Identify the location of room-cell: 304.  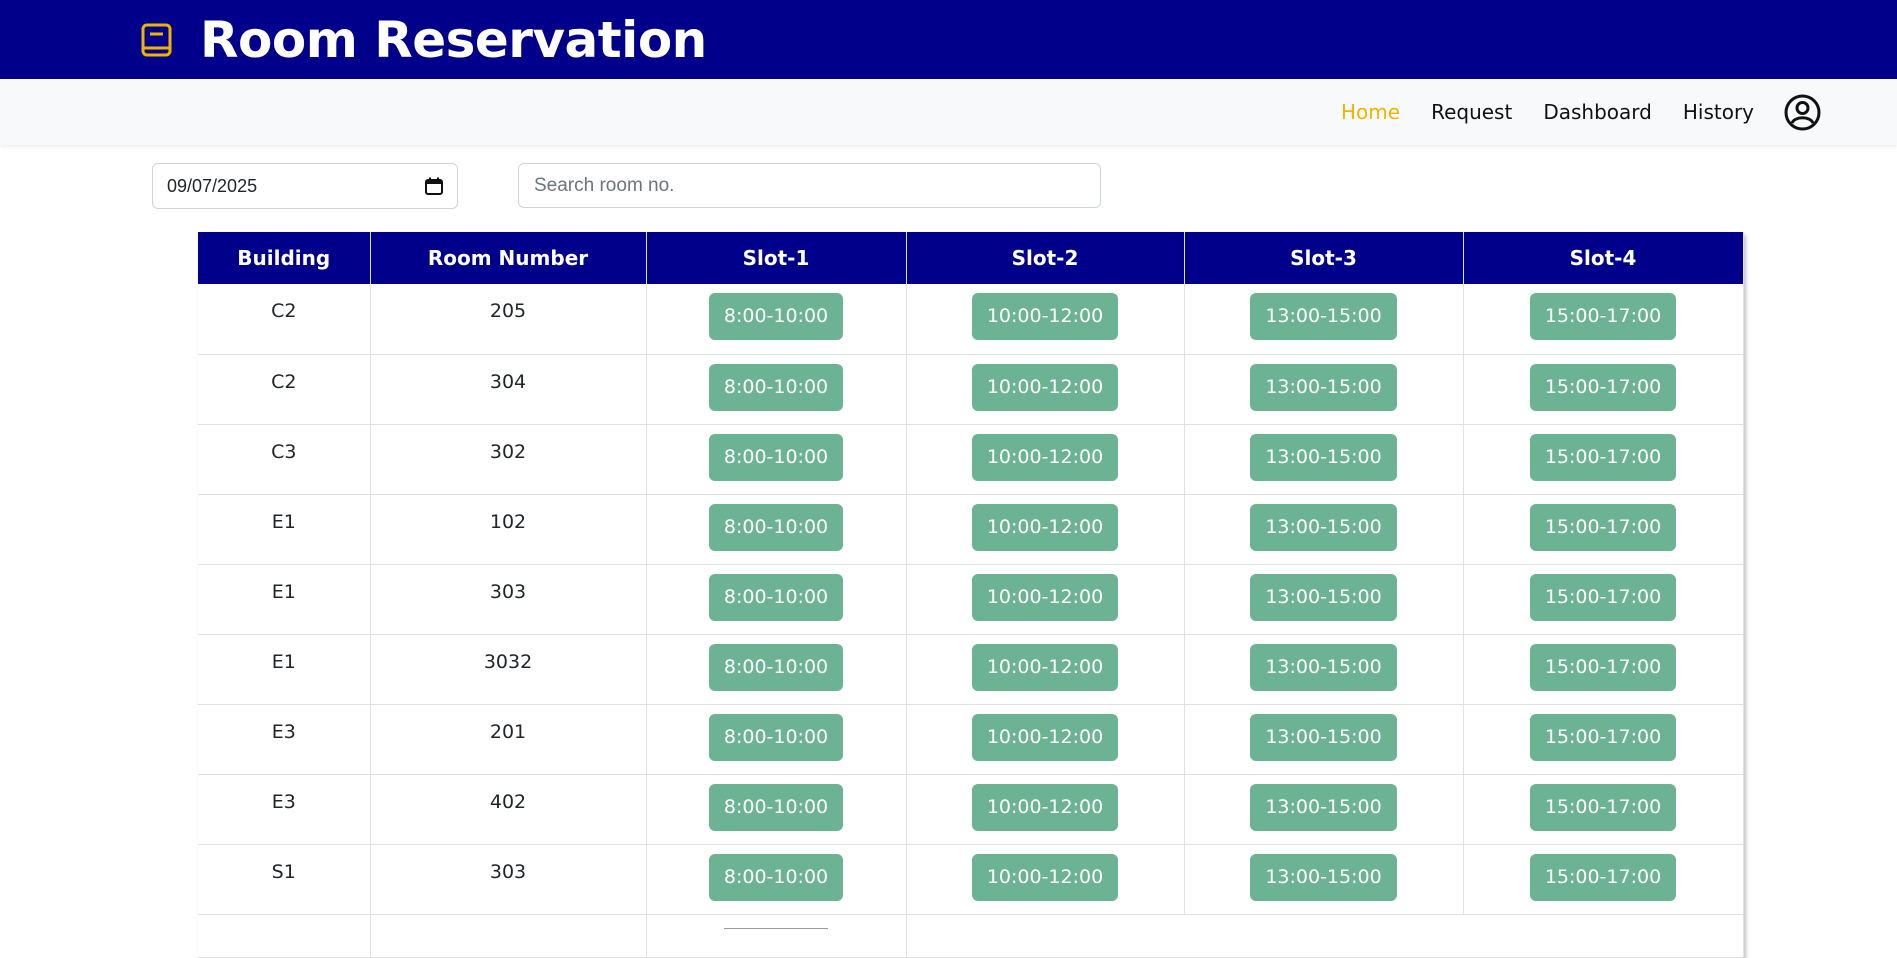
(508, 389).